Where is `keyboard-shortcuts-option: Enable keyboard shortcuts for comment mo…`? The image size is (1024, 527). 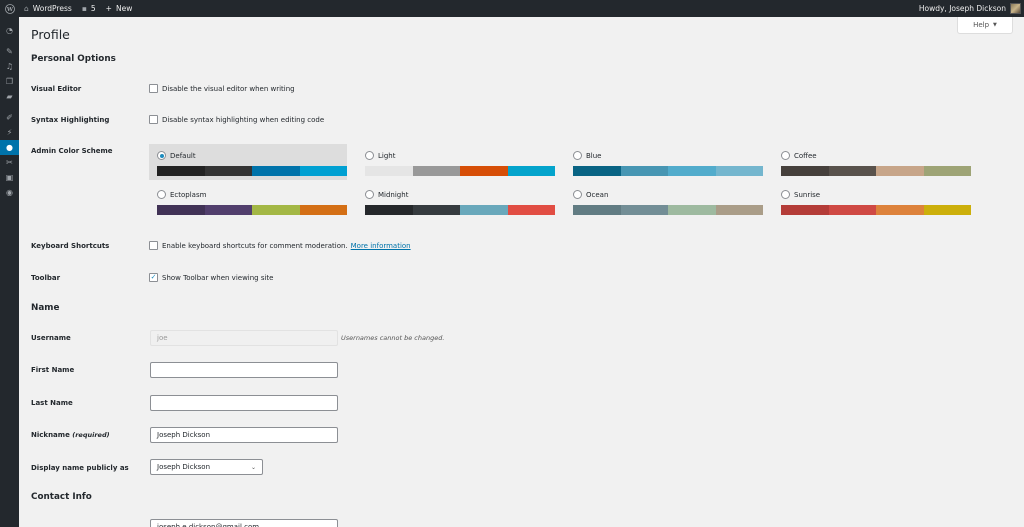
keyboard-shortcuts-option: Enable keyboard shortcuts for comment mo… is located at coordinates (280, 245).